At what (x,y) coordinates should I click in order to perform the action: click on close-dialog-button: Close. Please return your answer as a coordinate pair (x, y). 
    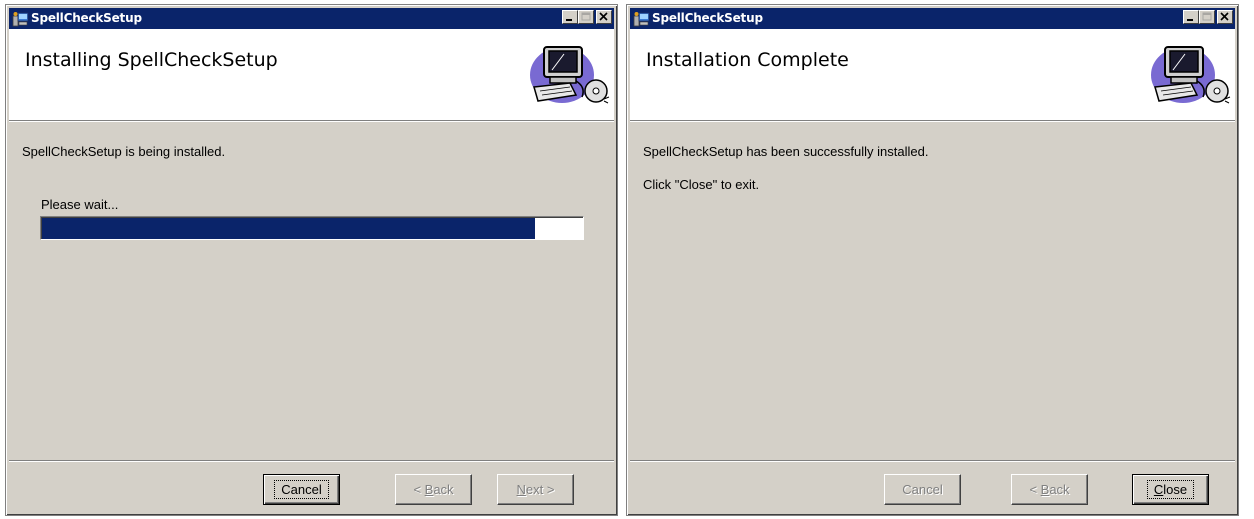
    Looking at the image, I should click on (1170, 489).